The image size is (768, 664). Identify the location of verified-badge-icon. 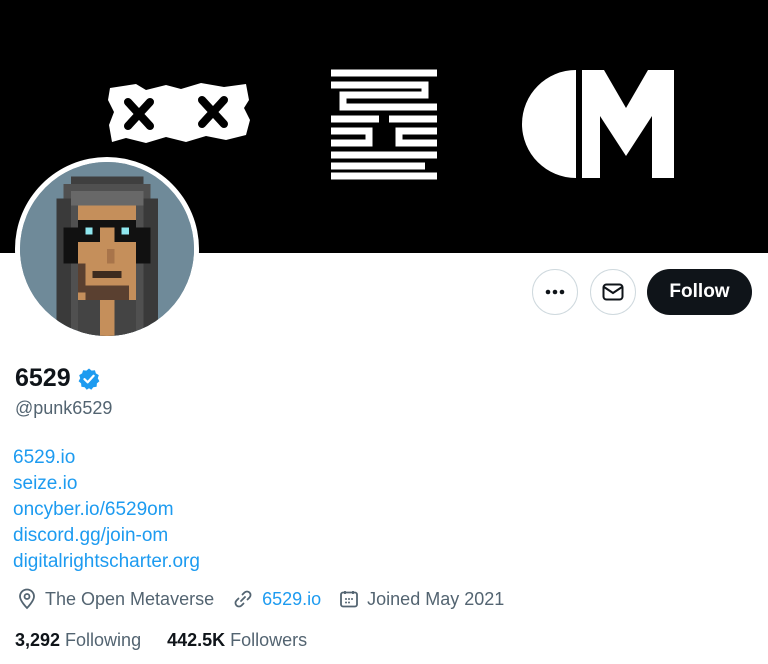
(89, 379).